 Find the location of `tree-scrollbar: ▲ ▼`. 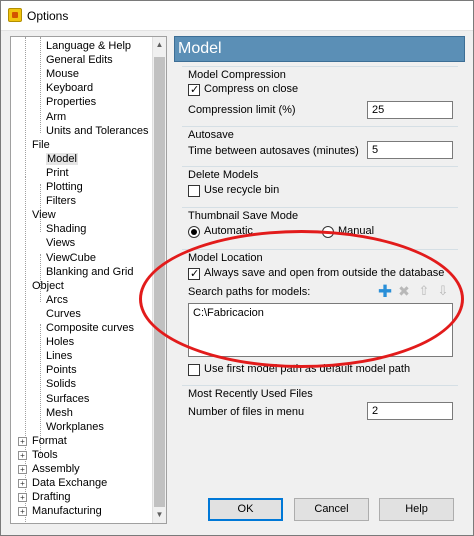

tree-scrollbar: ▲ ▼ is located at coordinates (159, 280).